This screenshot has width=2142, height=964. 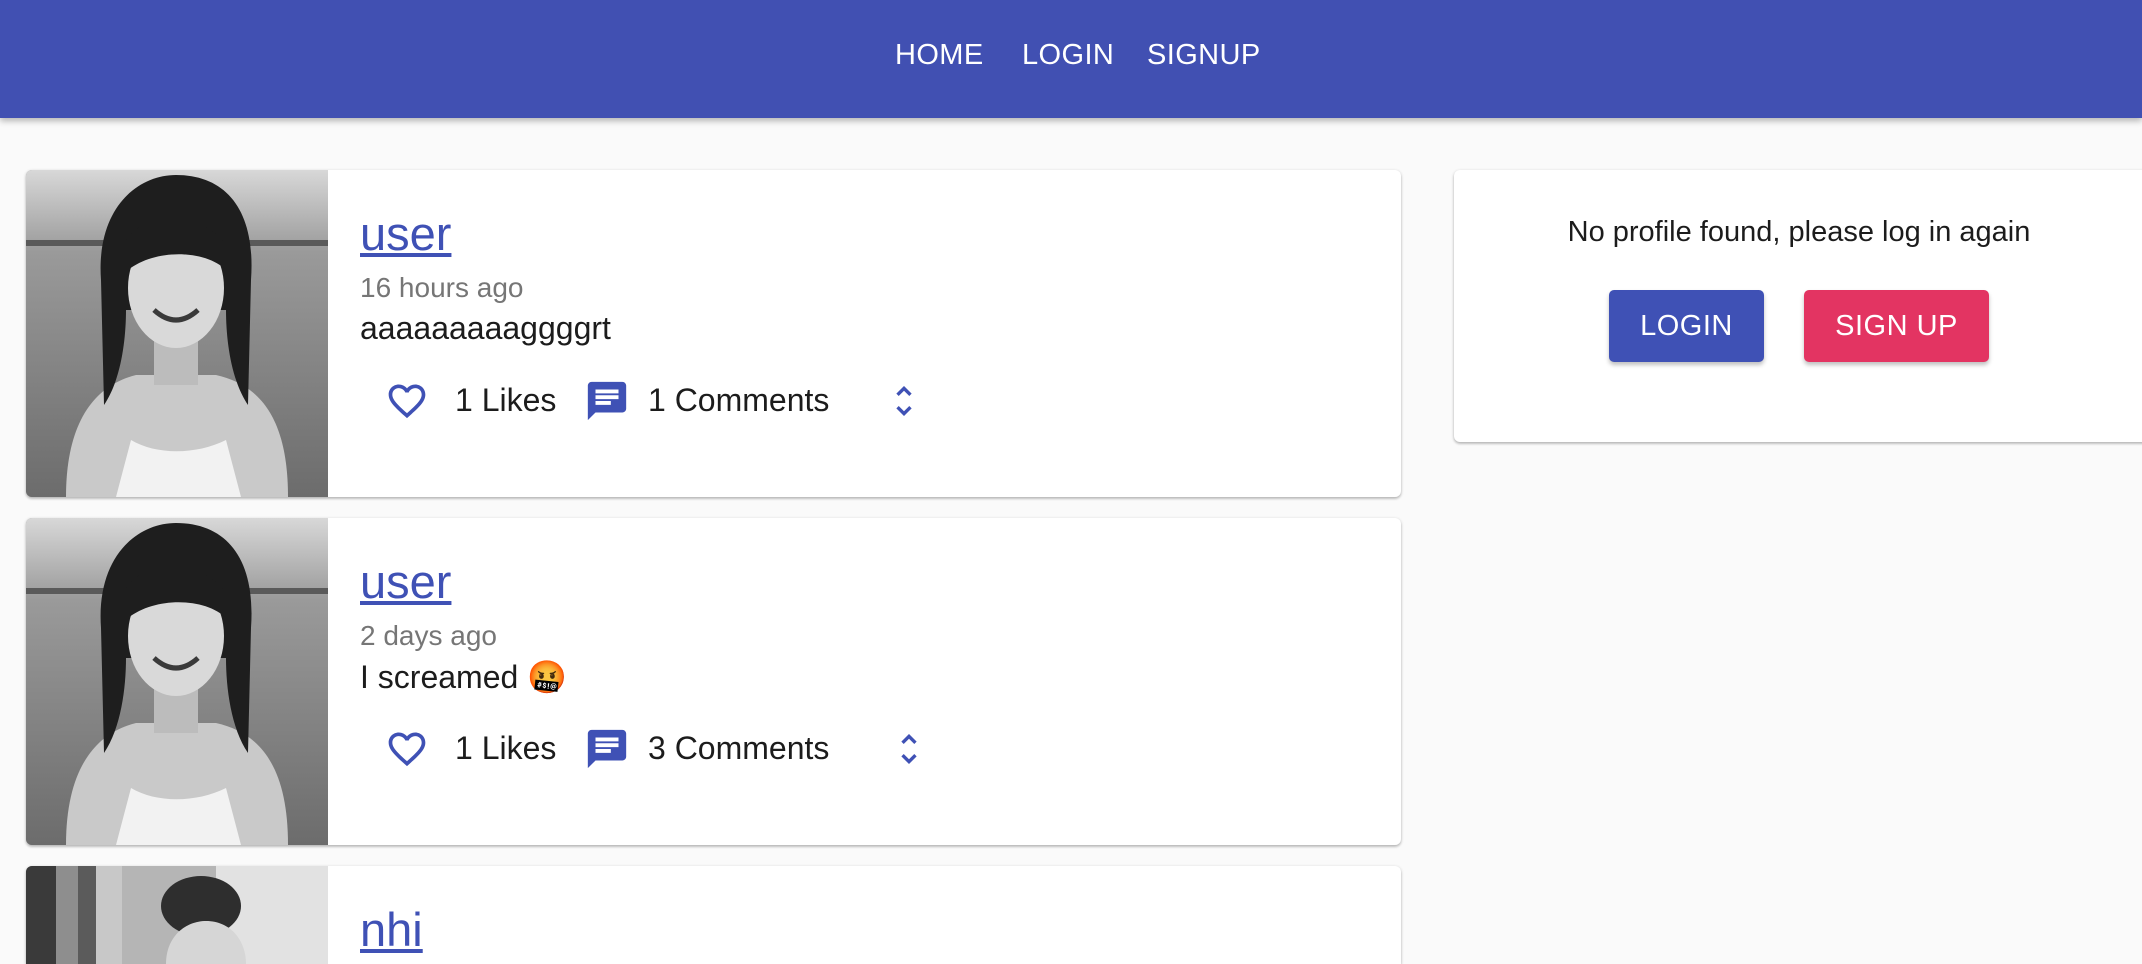 What do you see at coordinates (713, 915) in the screenshot?
I see `post-card: nhi` at bounding box center [713, 915].